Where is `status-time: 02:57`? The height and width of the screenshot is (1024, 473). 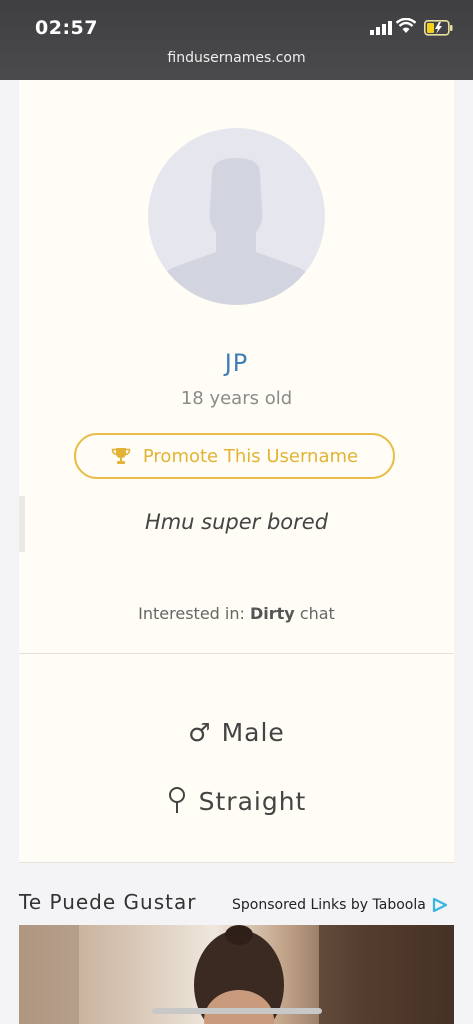 status-time: 02:57 is located at coordinates (66, 28).